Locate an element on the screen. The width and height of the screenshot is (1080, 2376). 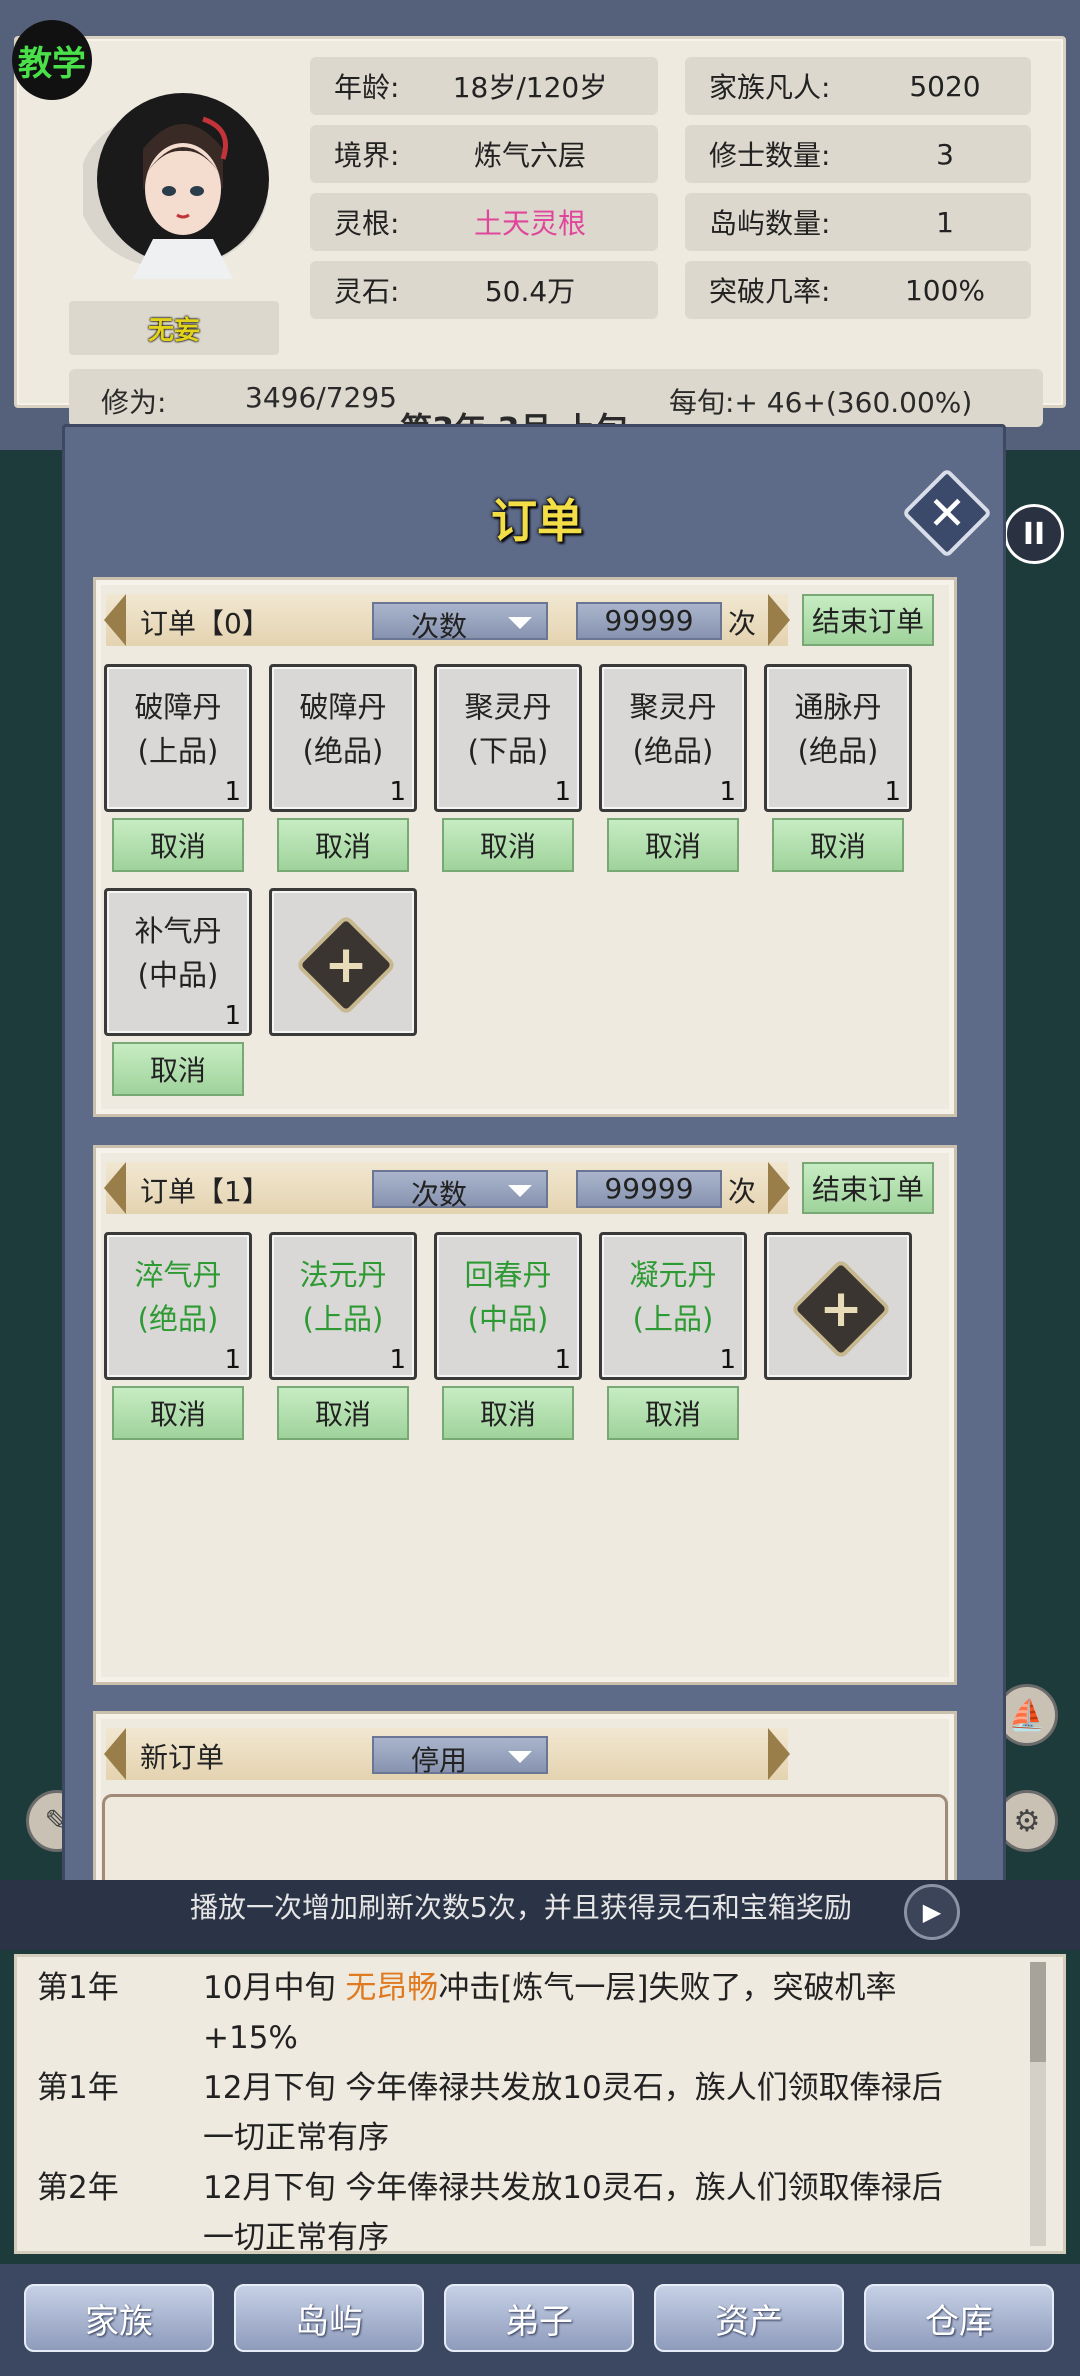
log-entry: 第2年 12月下旬 今年俸禄共发放10灵石，族人们领取俸禄后 一切正常有序 is located at coordinates (537, 2213).